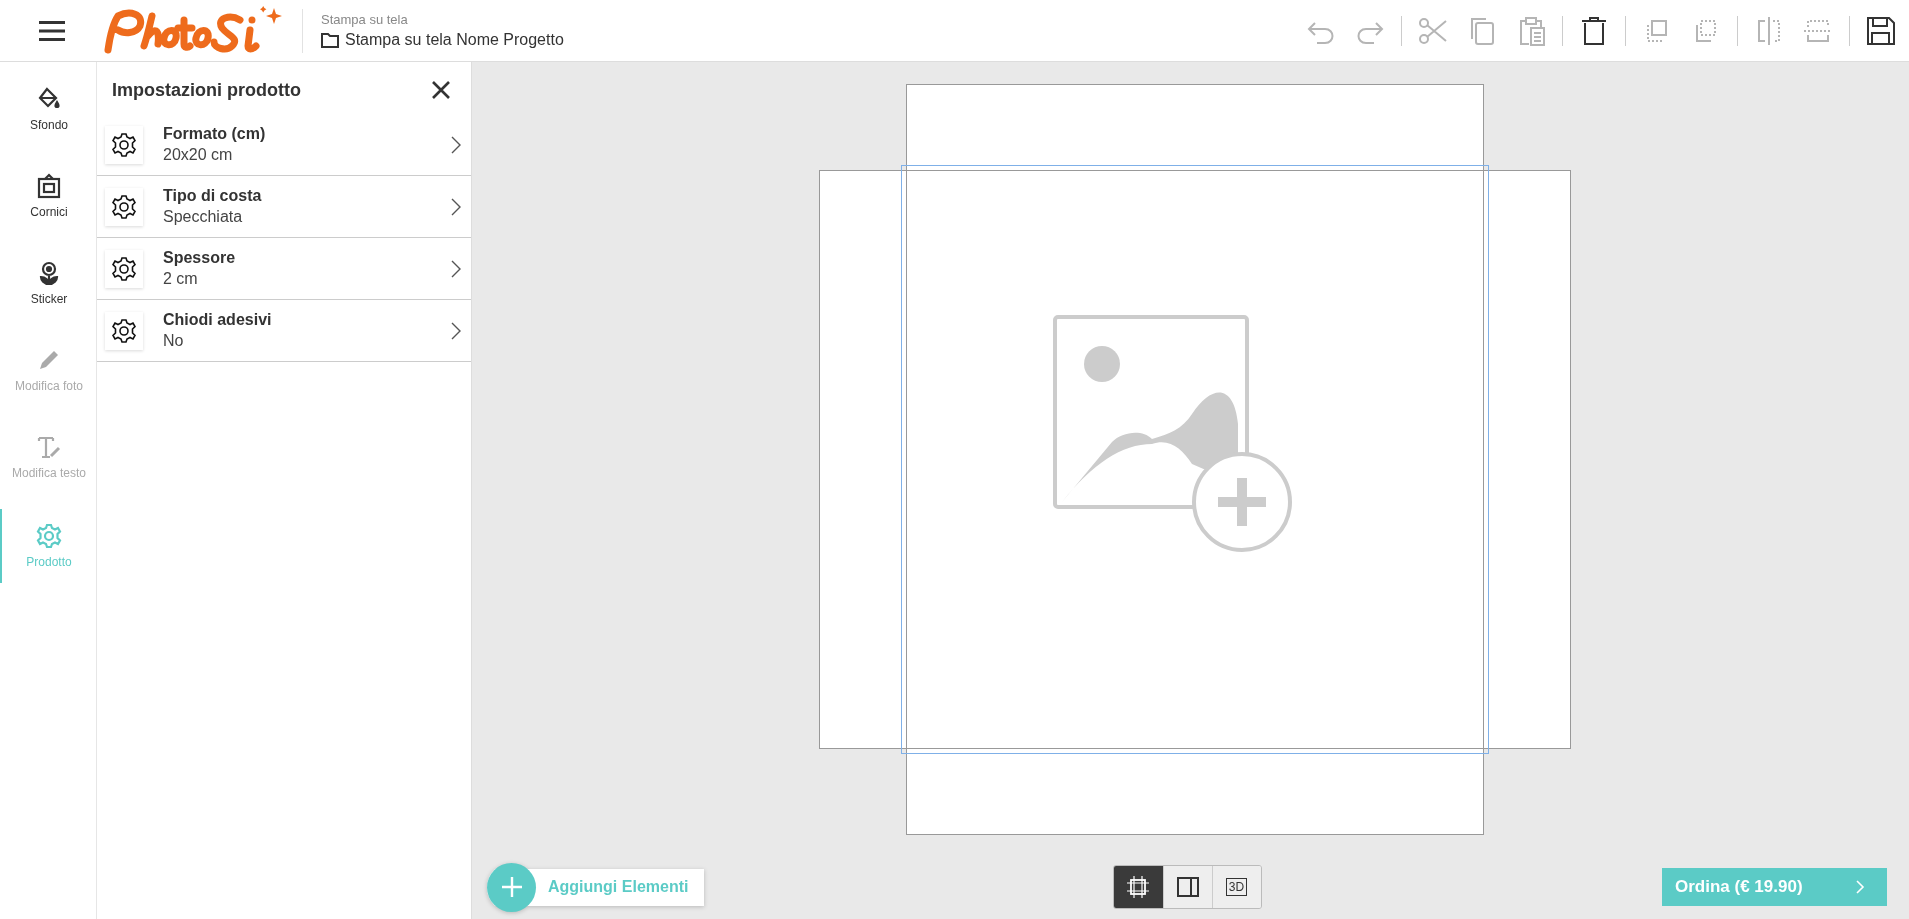 The width and height of the screenshot is (1909, 919). Describe the element at coordinates (49, 447) in the screenshot. I see `text-edit-icon` at that location.